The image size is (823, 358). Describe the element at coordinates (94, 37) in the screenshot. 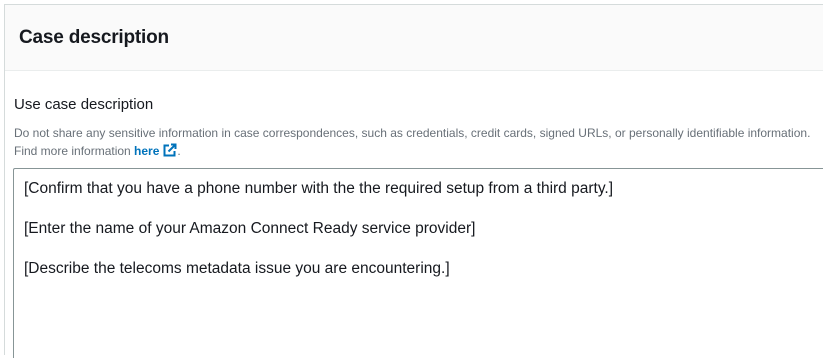

I see `panel-title: Case description` at that location.